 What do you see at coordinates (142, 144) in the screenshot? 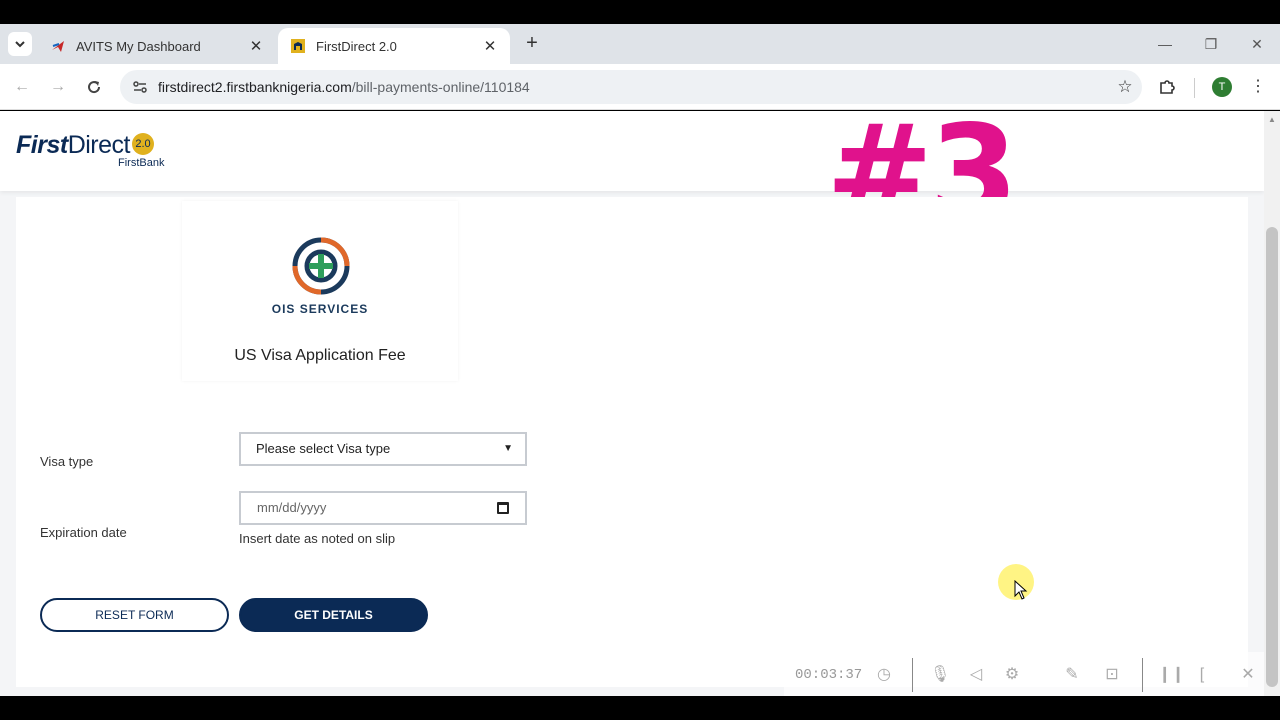
I see `logo-version-badge: 2.0` at bounding box center [142, 144].